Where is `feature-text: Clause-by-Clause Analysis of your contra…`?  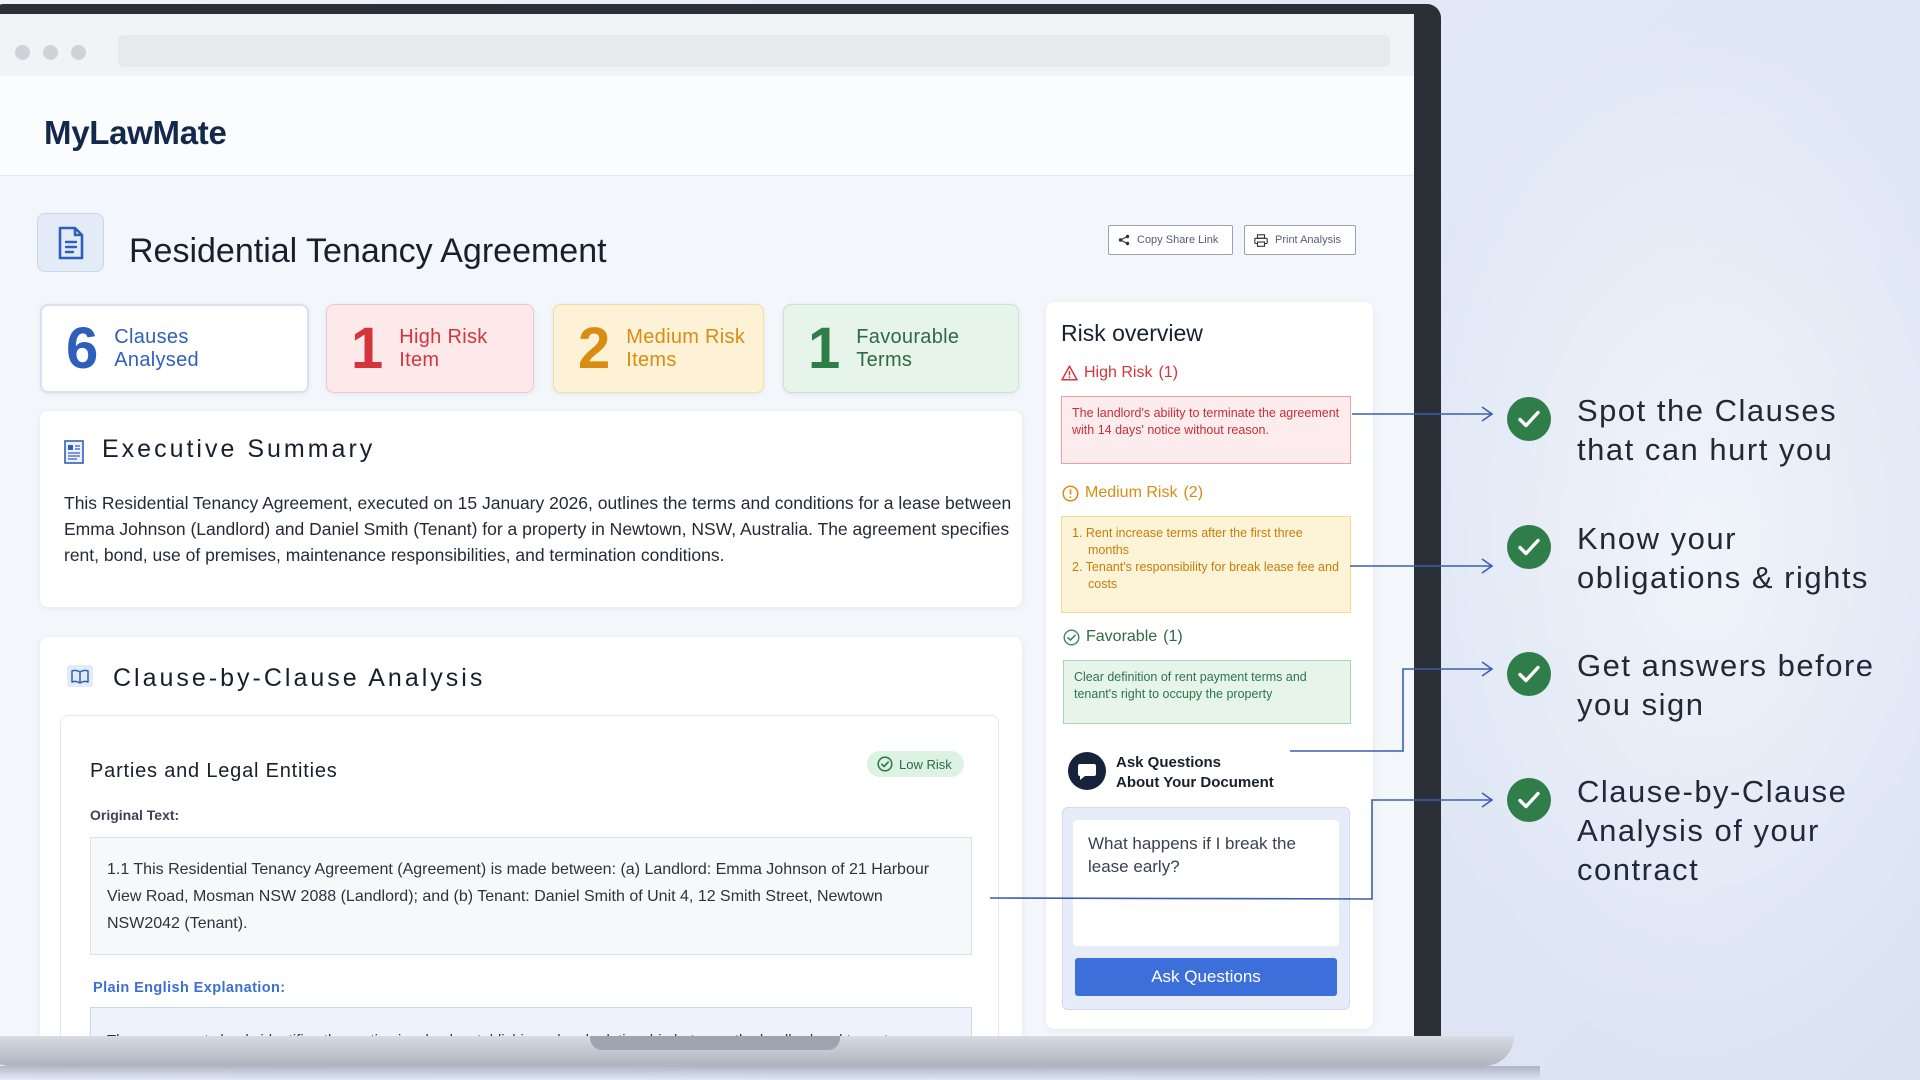 feature-text: Clause-by-Clause Analysis of your contra… is located at coordinates (1712, 830).